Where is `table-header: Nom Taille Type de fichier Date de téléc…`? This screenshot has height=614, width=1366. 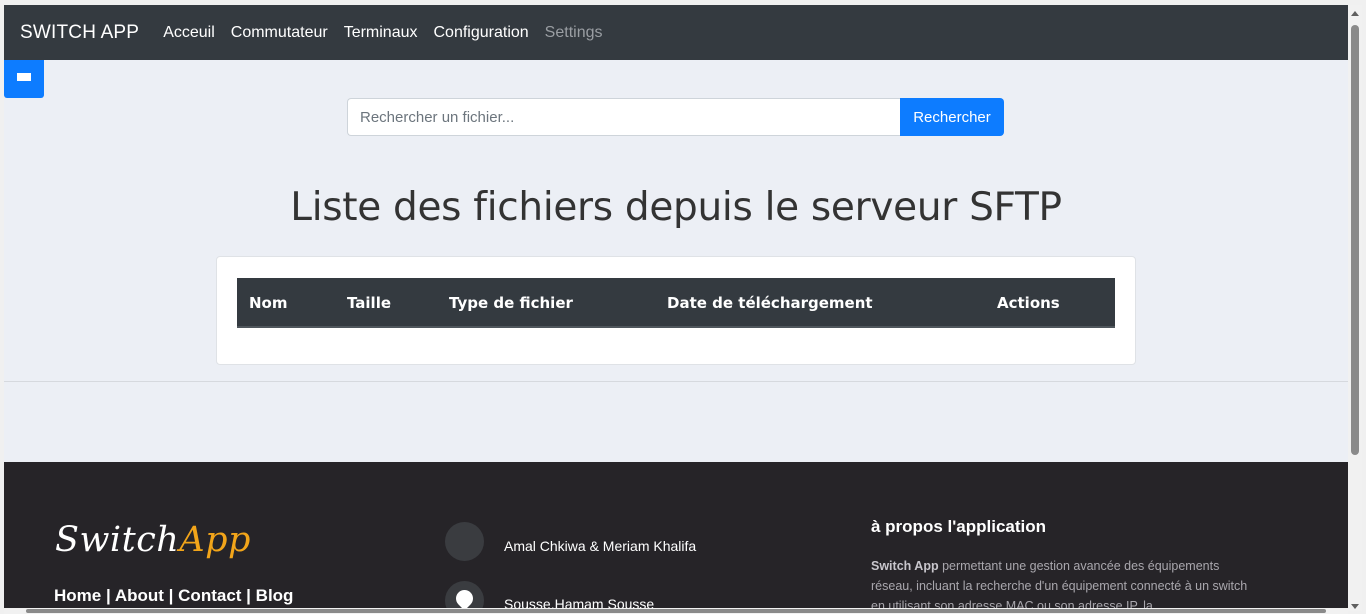 table-header: Nom Taille Type de fichier Date de téléc… is located at coordinates (676, 303).